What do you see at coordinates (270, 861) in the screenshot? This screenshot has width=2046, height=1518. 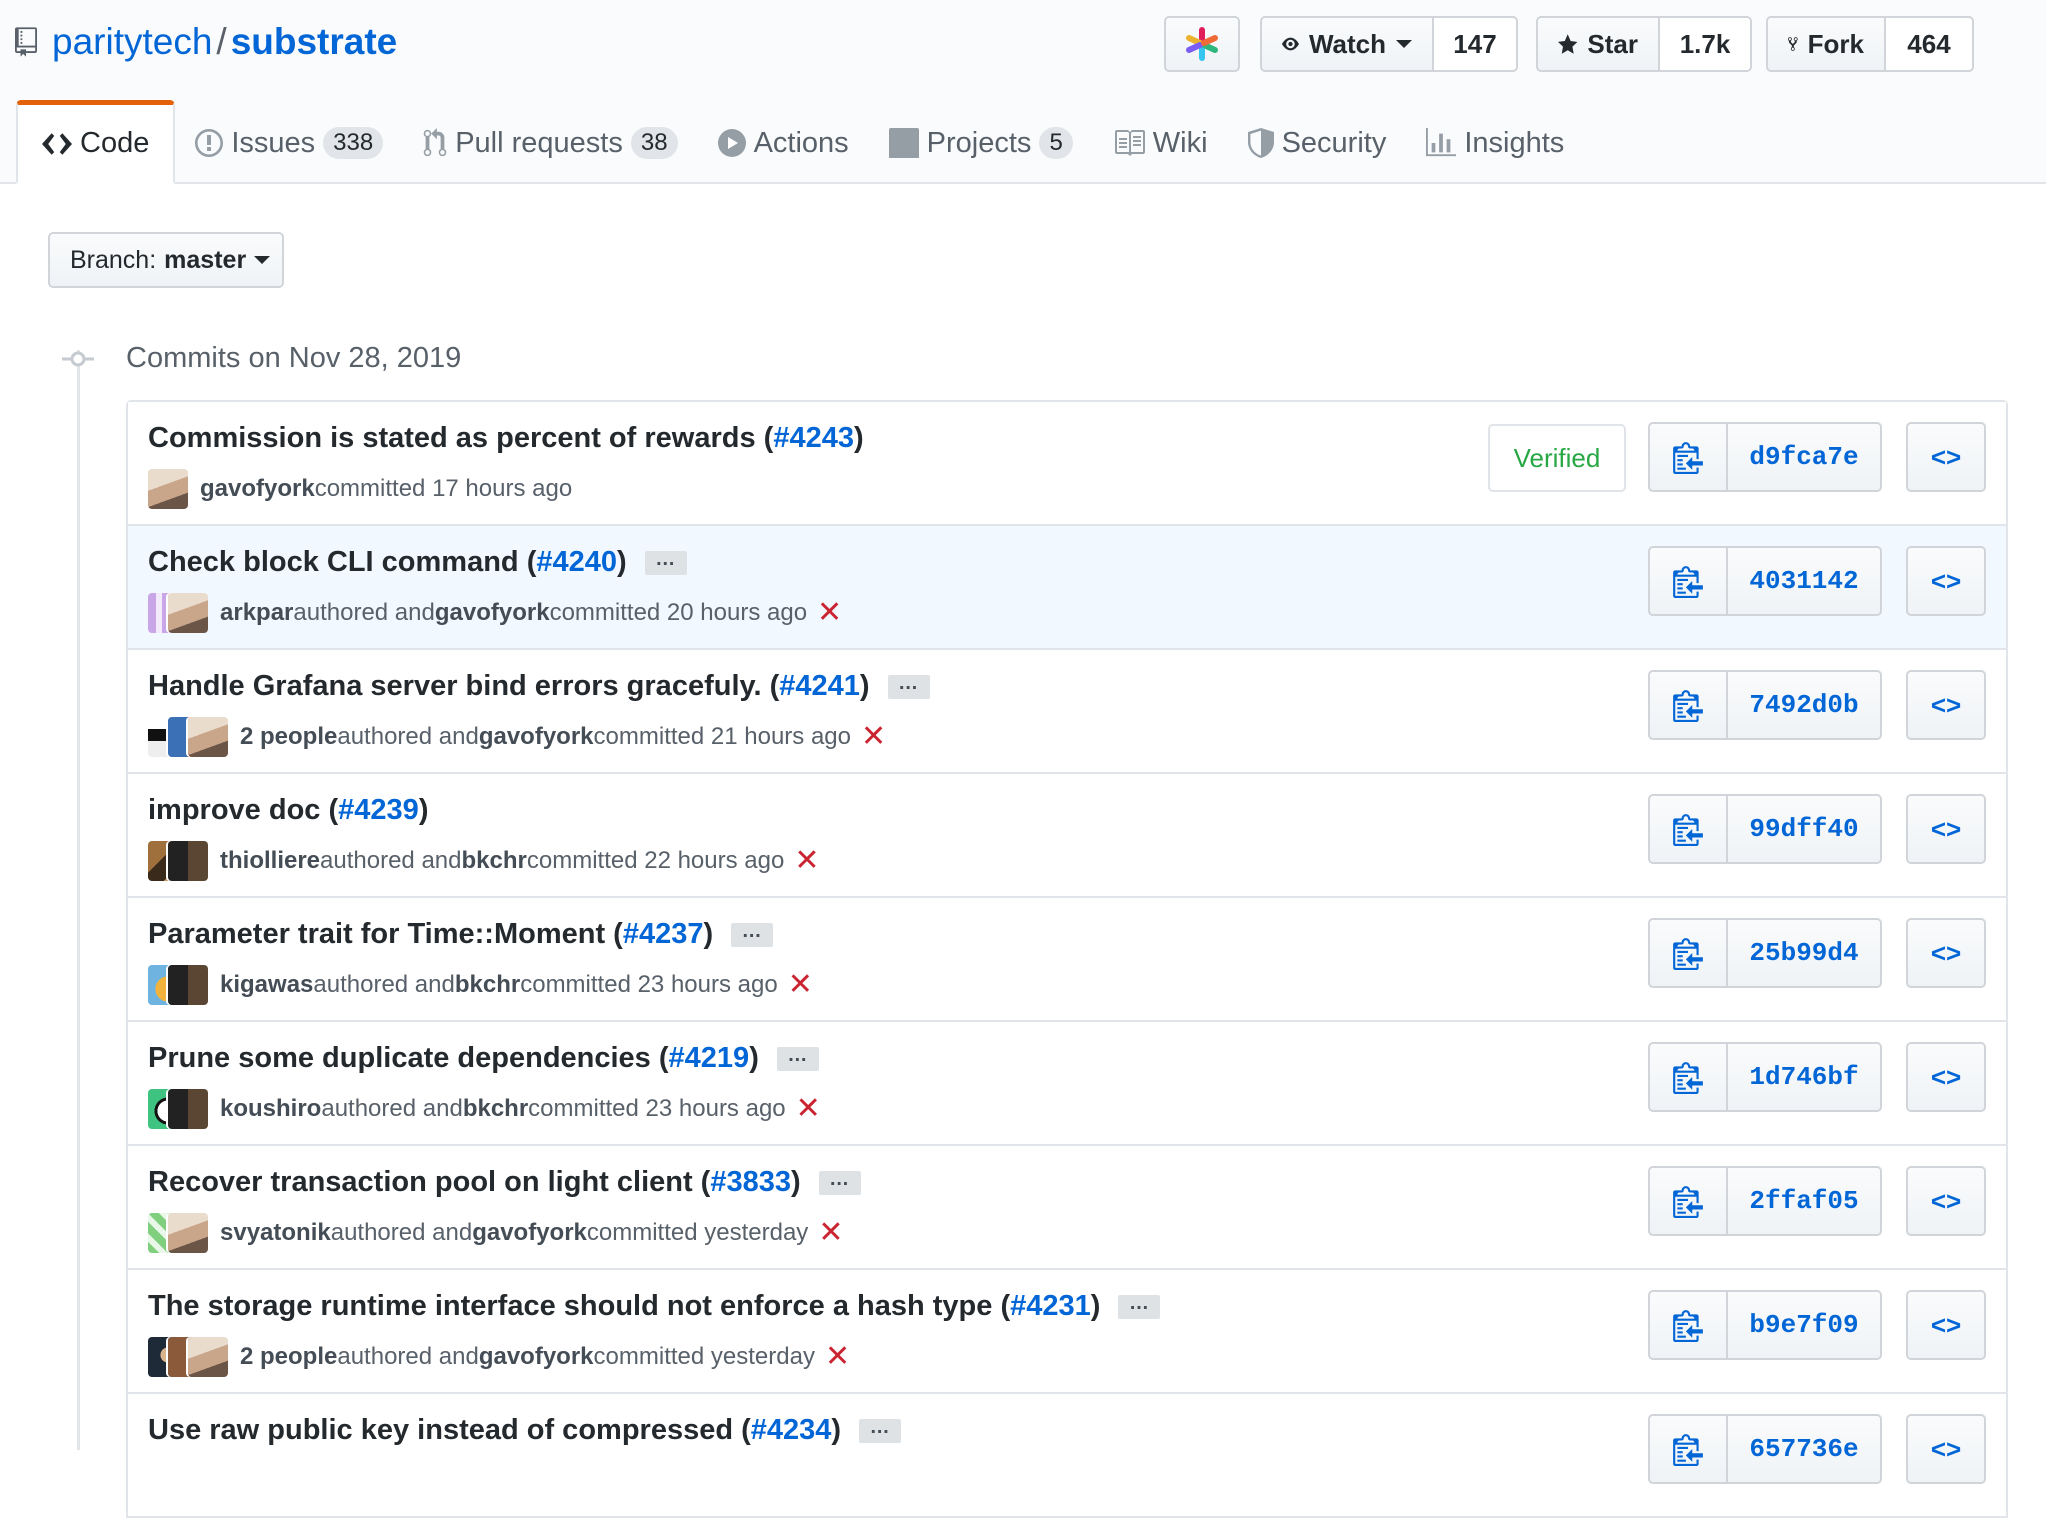 I see `author-link: thiolliere` at bounding box center [270, 861].